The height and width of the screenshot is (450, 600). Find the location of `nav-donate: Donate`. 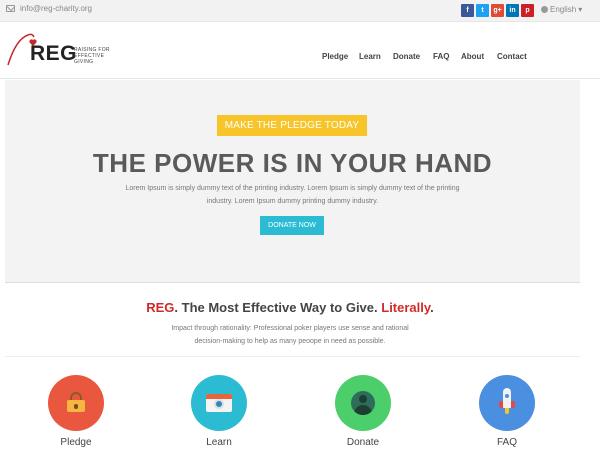

nav-donate: Donate is located at coordinates (406, 56).